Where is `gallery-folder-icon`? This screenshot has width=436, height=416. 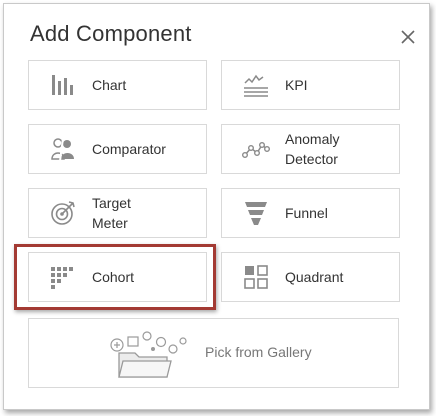 gallery-folder-icon is located at coordinates (150, 356).